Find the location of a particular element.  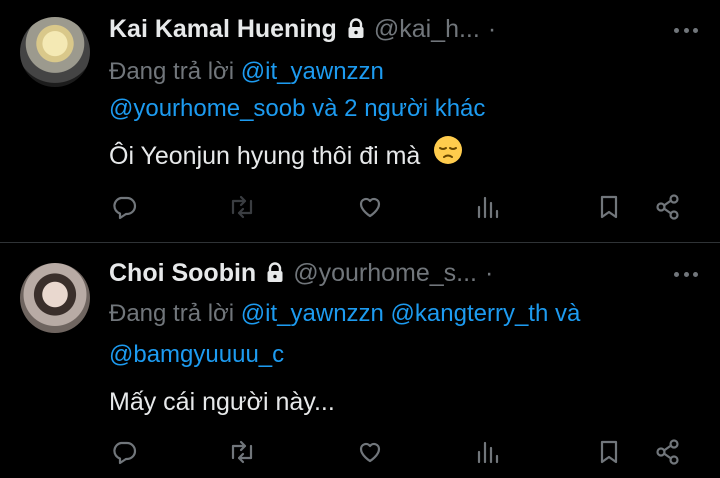

tweet-text: Ôi Yeonjun hyung thôi đi mà is located at coordinates (286, 155).